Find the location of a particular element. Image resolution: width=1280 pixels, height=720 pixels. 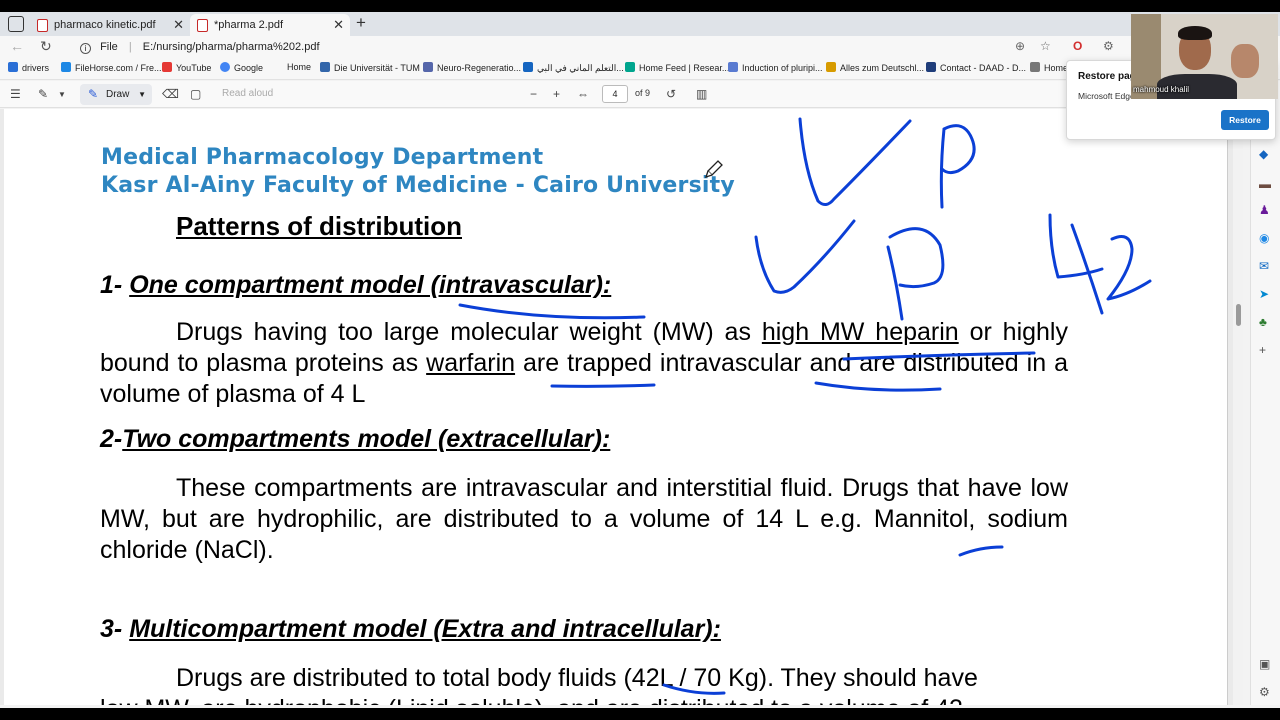

url-text: E:/nursing/pharma/pharma%202.pdf is located at coordinates (231, 47).